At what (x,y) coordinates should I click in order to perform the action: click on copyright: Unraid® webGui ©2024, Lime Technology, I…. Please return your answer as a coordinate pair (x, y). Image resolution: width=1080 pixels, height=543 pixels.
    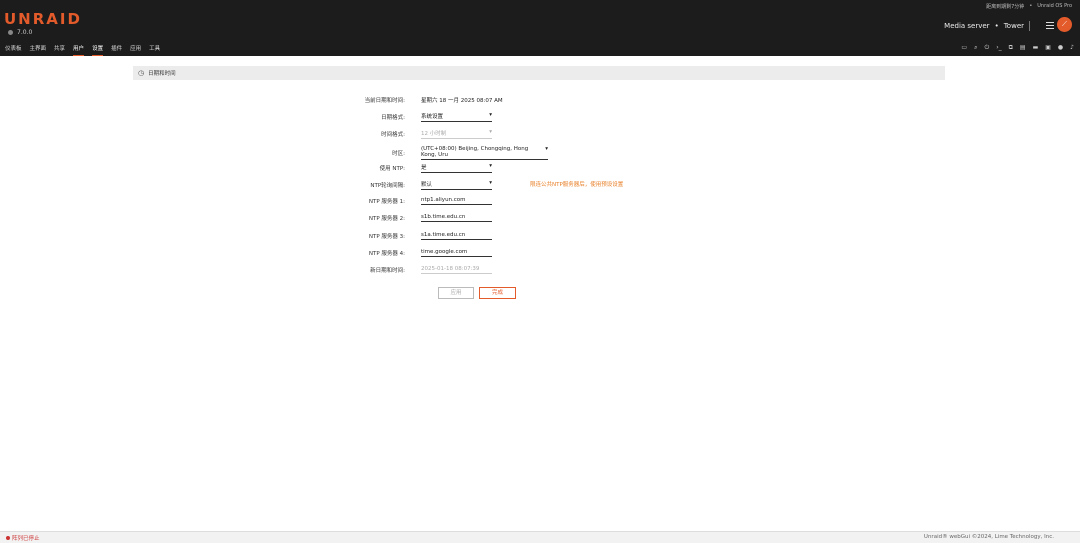
    Looking at the image, I should click on (988, 537).